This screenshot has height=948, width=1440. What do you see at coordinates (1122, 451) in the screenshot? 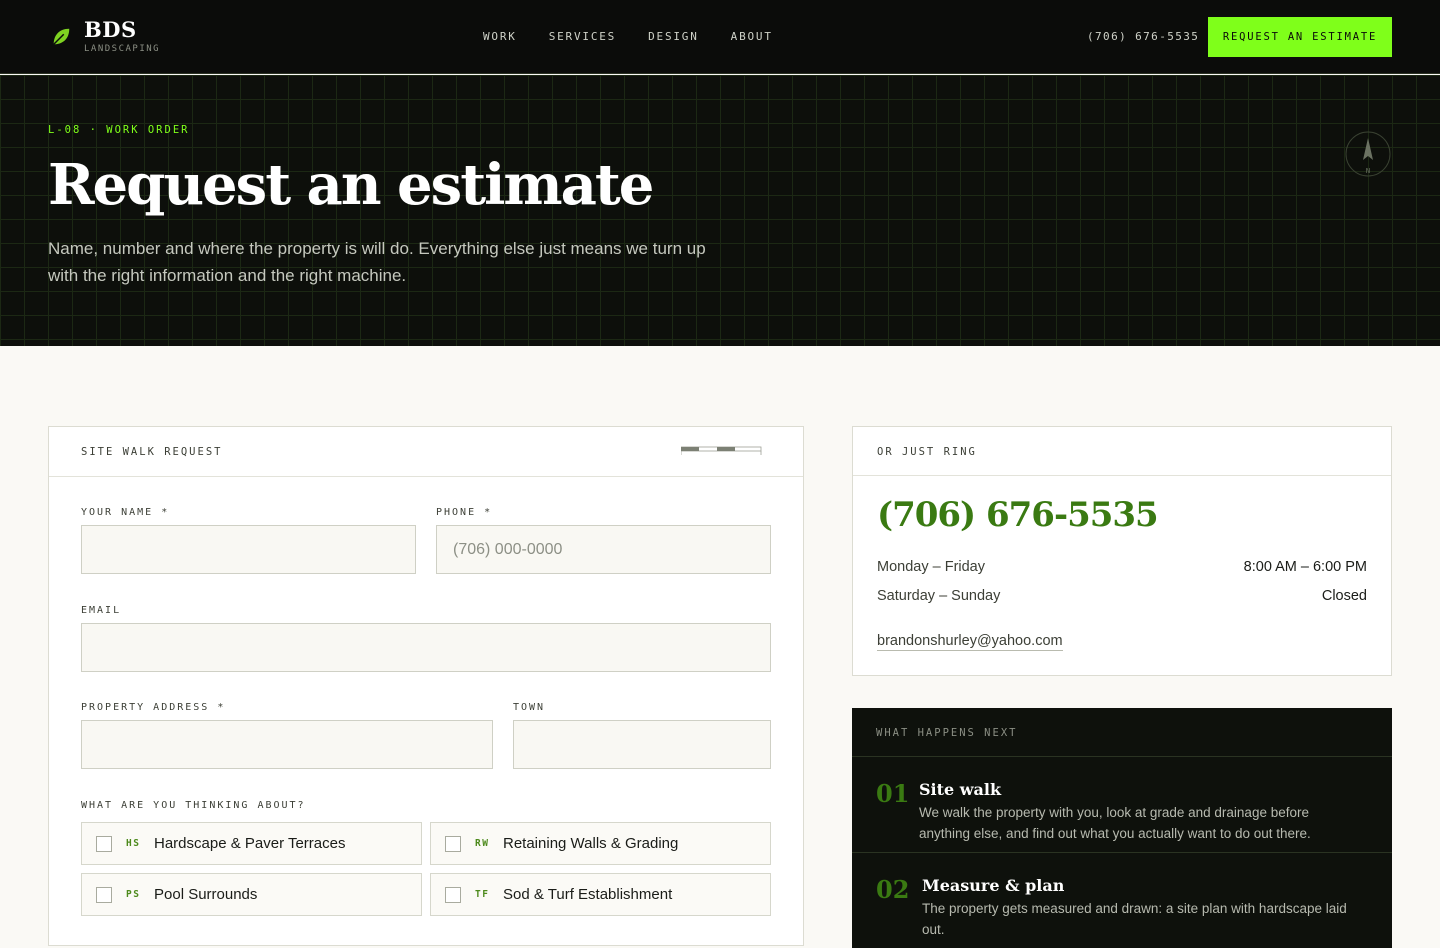
I see `contact-card-header: OR JUST RING` at bounding box center [1122, 451].